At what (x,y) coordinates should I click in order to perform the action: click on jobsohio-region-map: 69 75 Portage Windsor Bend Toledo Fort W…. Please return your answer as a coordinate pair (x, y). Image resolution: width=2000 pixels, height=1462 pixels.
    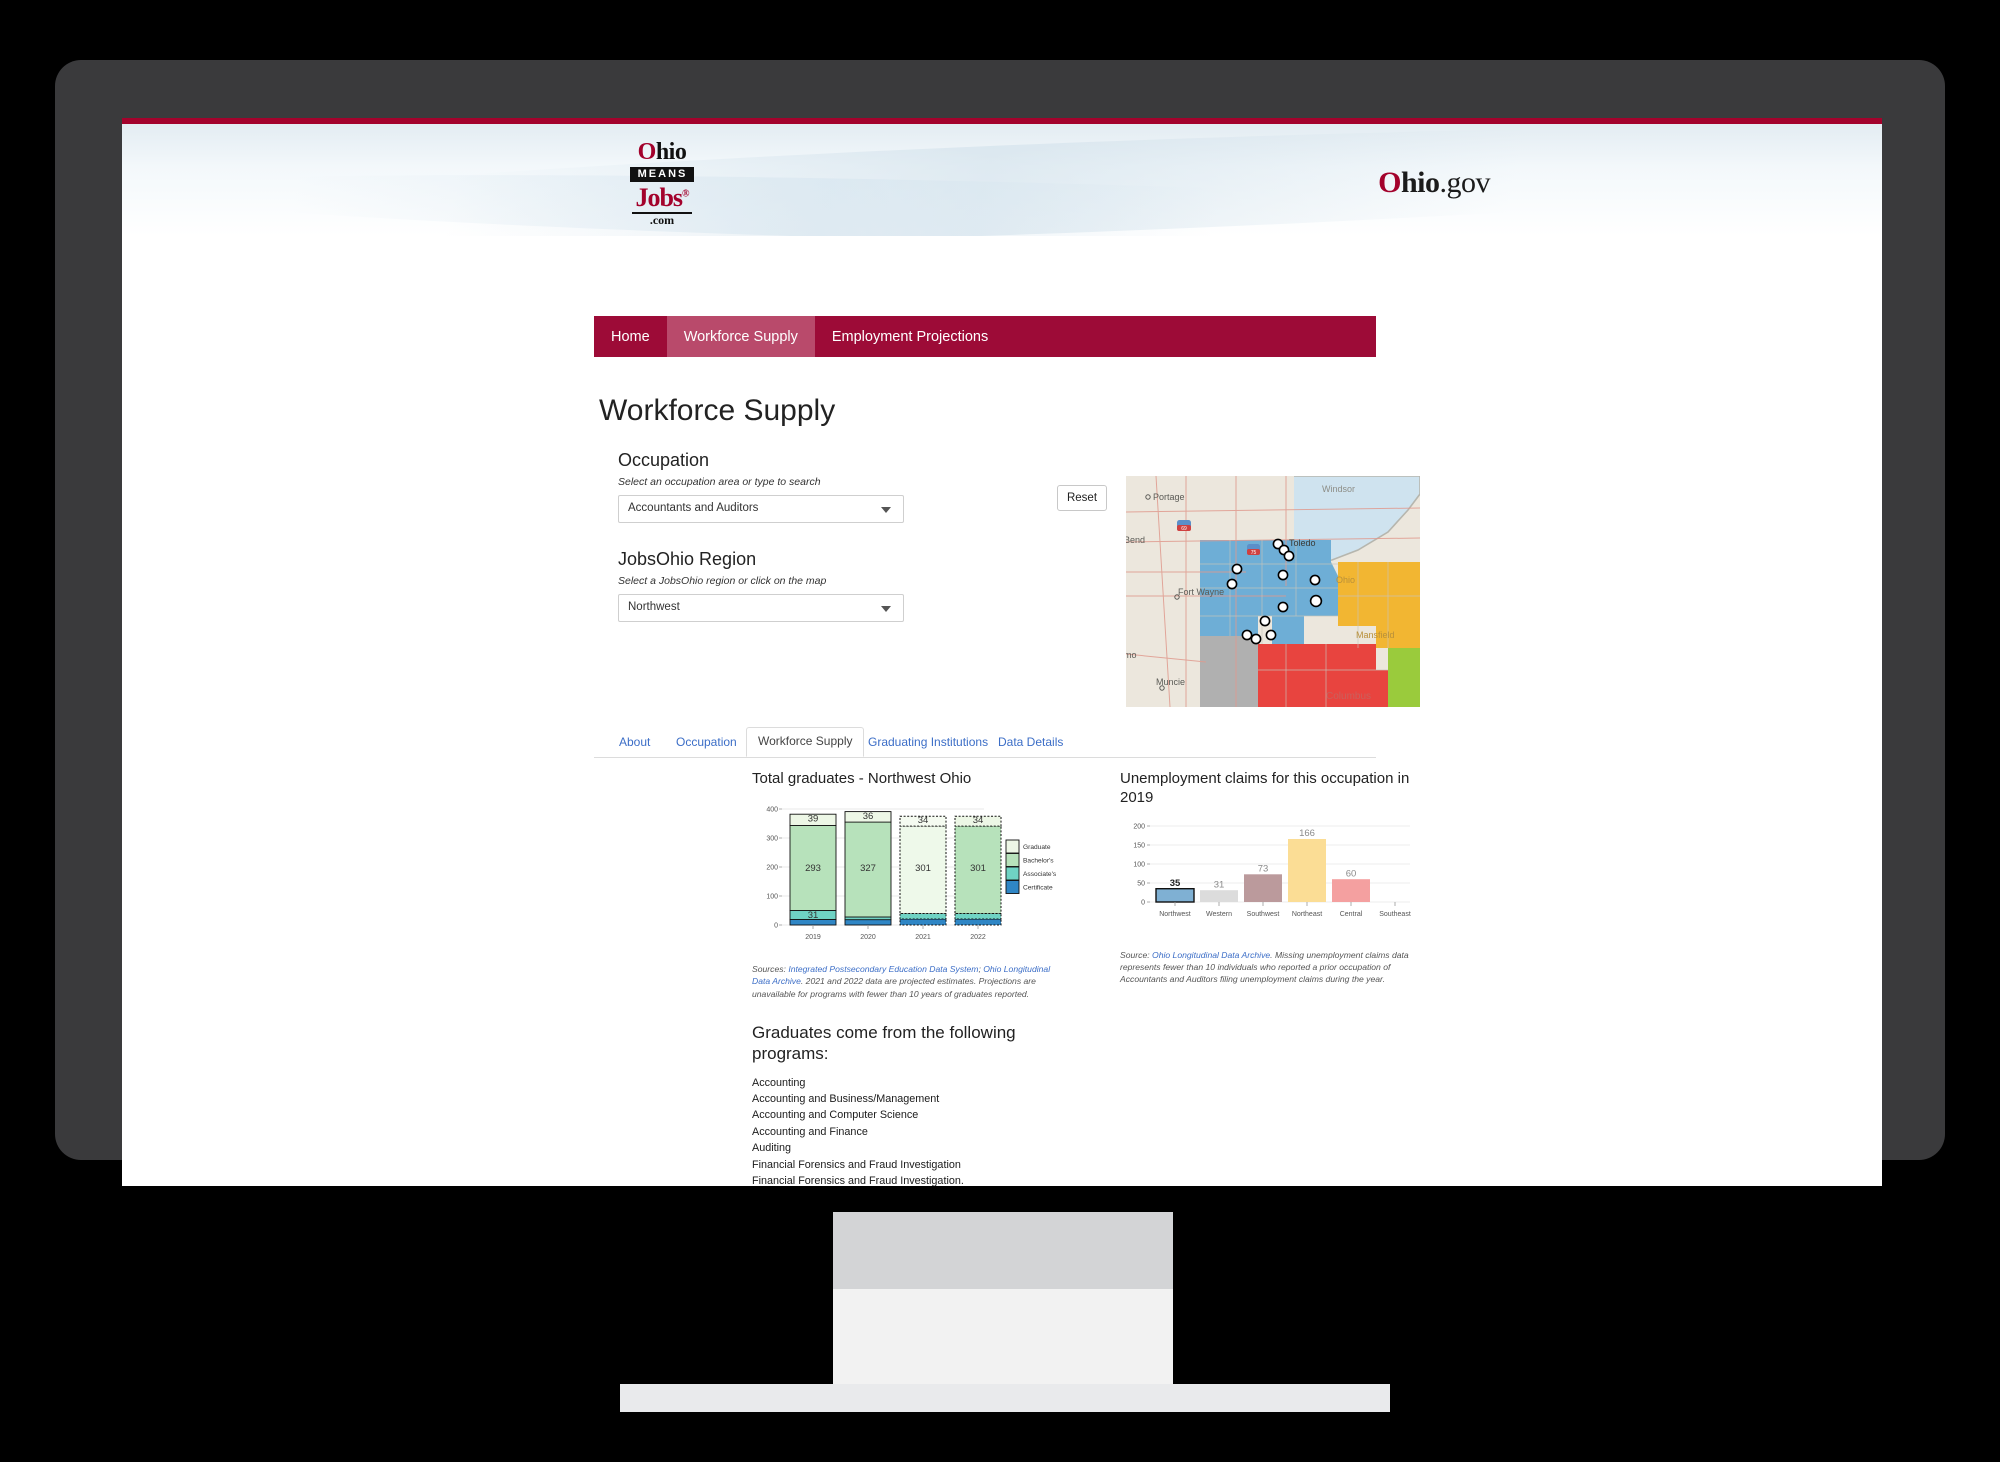
    Looking at the image, I should click on (1273, 591).